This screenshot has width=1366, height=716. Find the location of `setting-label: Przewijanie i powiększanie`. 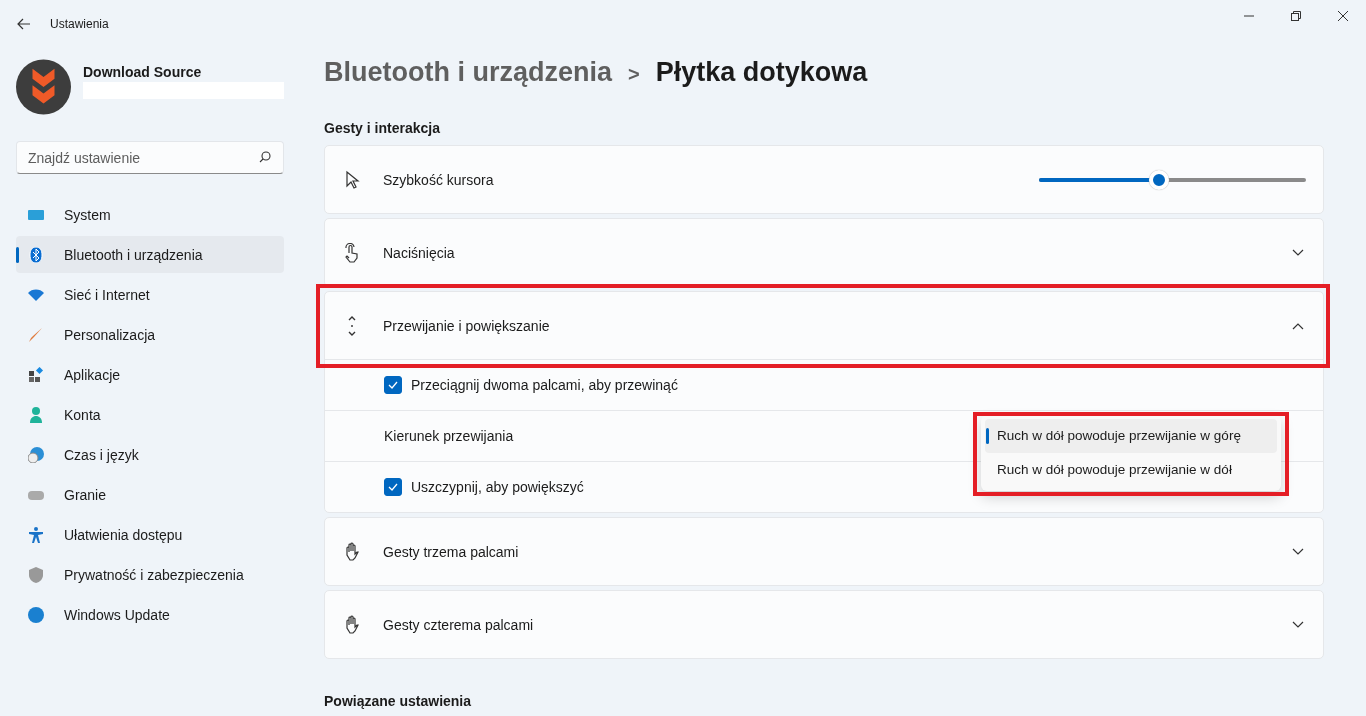

setting-label: Przewijanie i powiększanie is located at coordinates (467, 325).